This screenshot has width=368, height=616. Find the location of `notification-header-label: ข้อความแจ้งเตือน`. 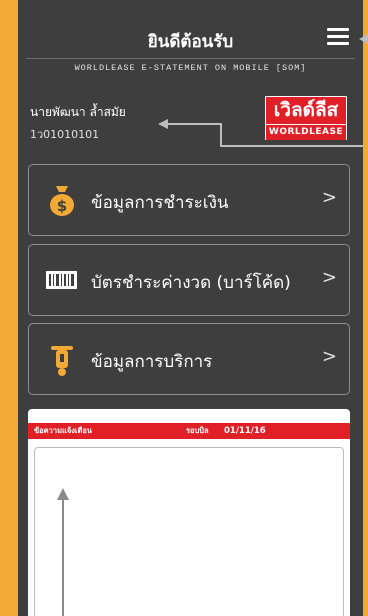

notification-header-label: ข้อความแจ้งเตือน is located at coordinates (63, 430).